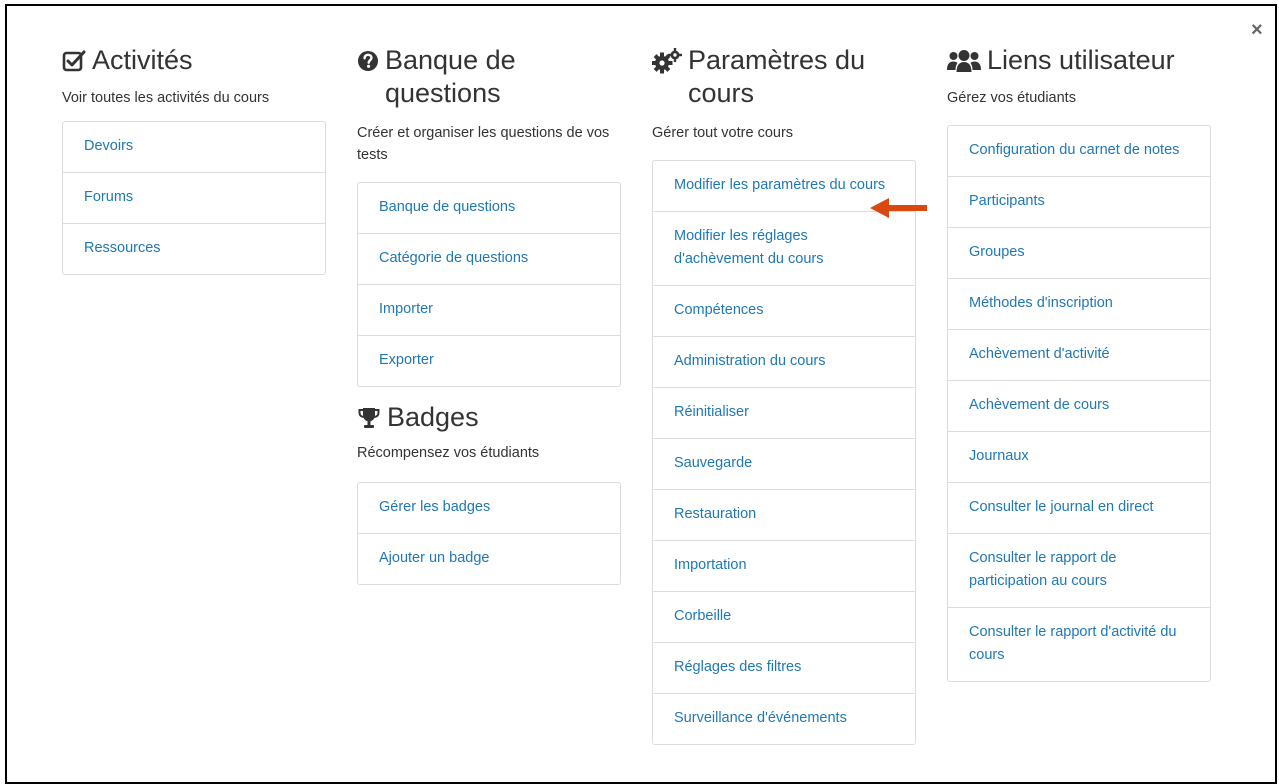 This screenshot has width=1279, height=784. Describe the element at coordinates (1257, 30) in the screenshot. I see `close-icon: ×` at that location.